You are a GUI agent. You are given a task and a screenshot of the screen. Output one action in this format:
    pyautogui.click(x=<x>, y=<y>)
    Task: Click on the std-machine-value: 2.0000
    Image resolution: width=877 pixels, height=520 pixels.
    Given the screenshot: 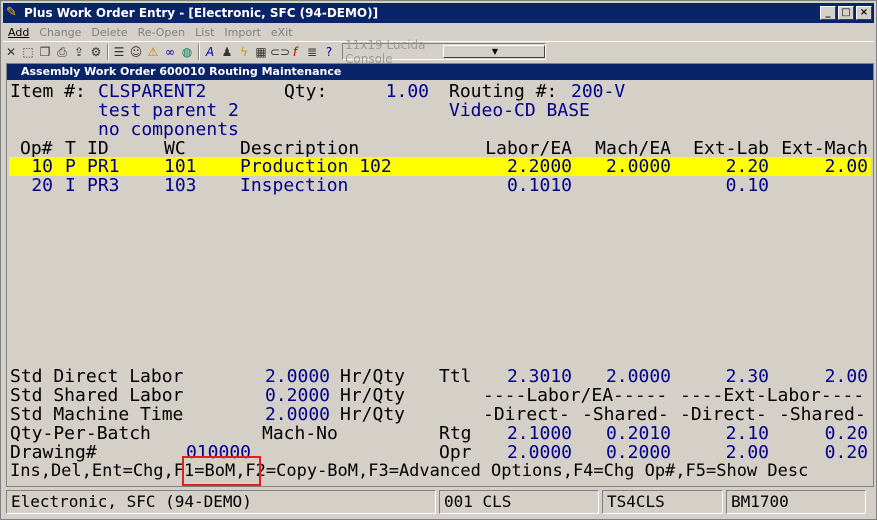 What is the action you would take?
    pyautogui.click(x=288, y=414)
    